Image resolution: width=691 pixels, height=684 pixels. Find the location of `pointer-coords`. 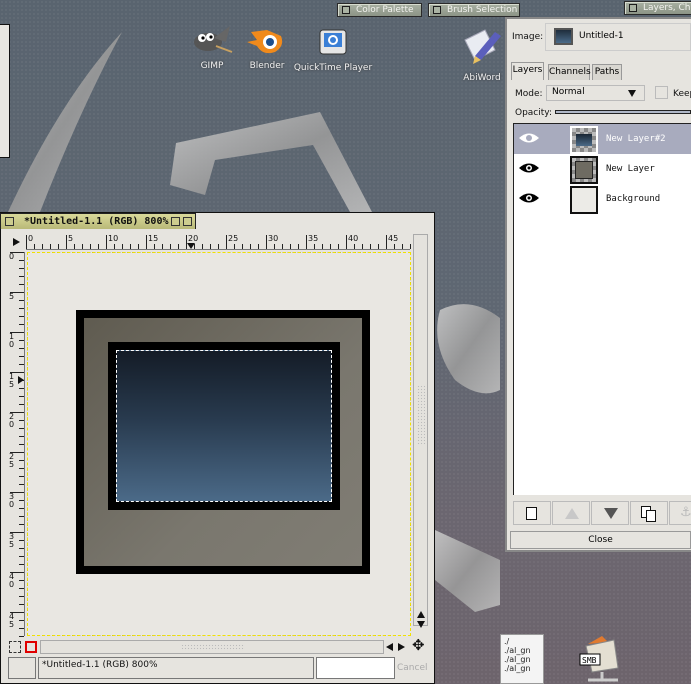

pointer-coords is located at coordinates (22, 668).